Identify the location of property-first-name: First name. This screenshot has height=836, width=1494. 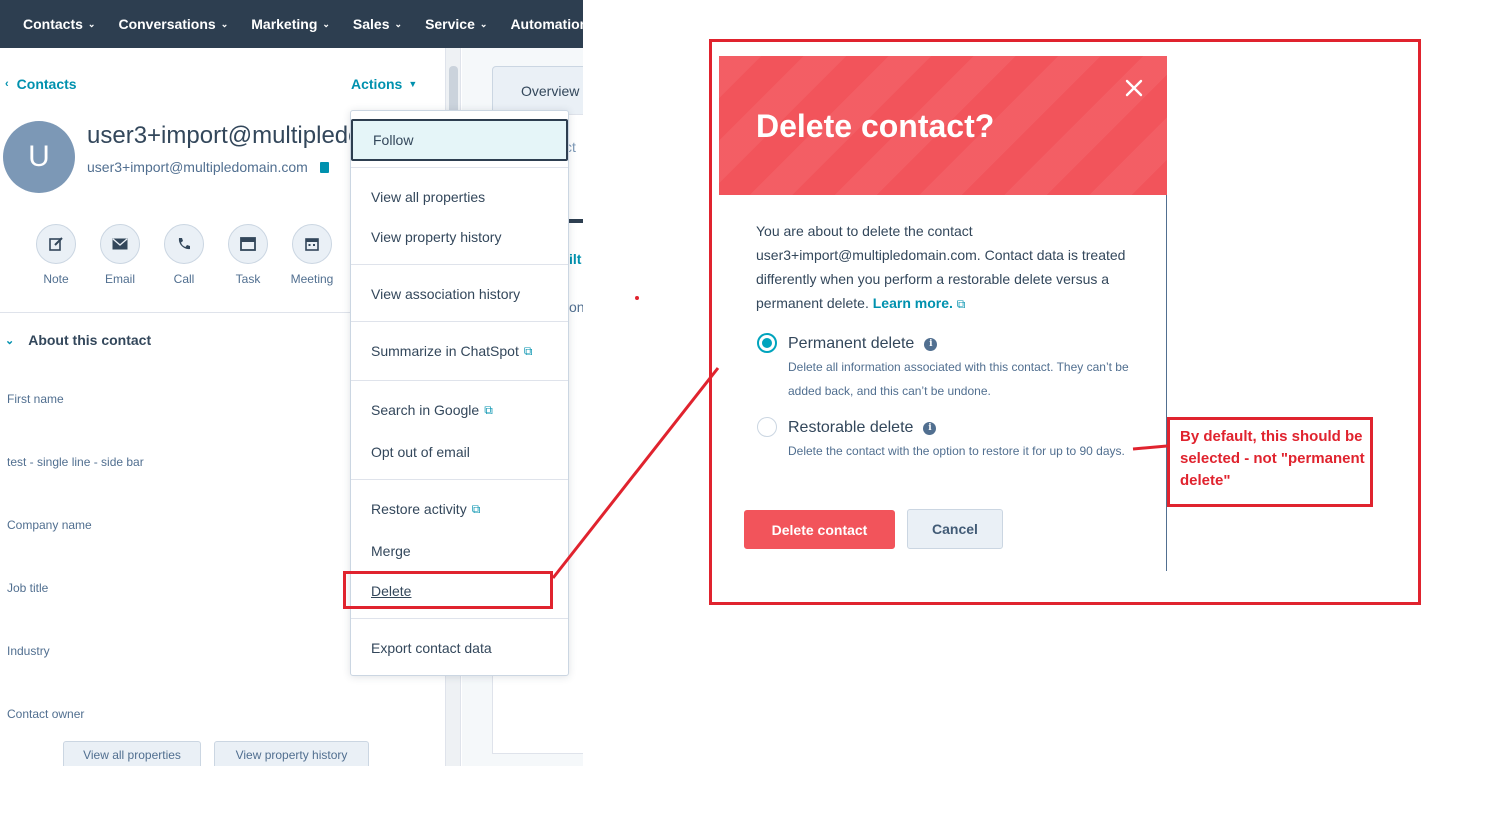
(35, 399).